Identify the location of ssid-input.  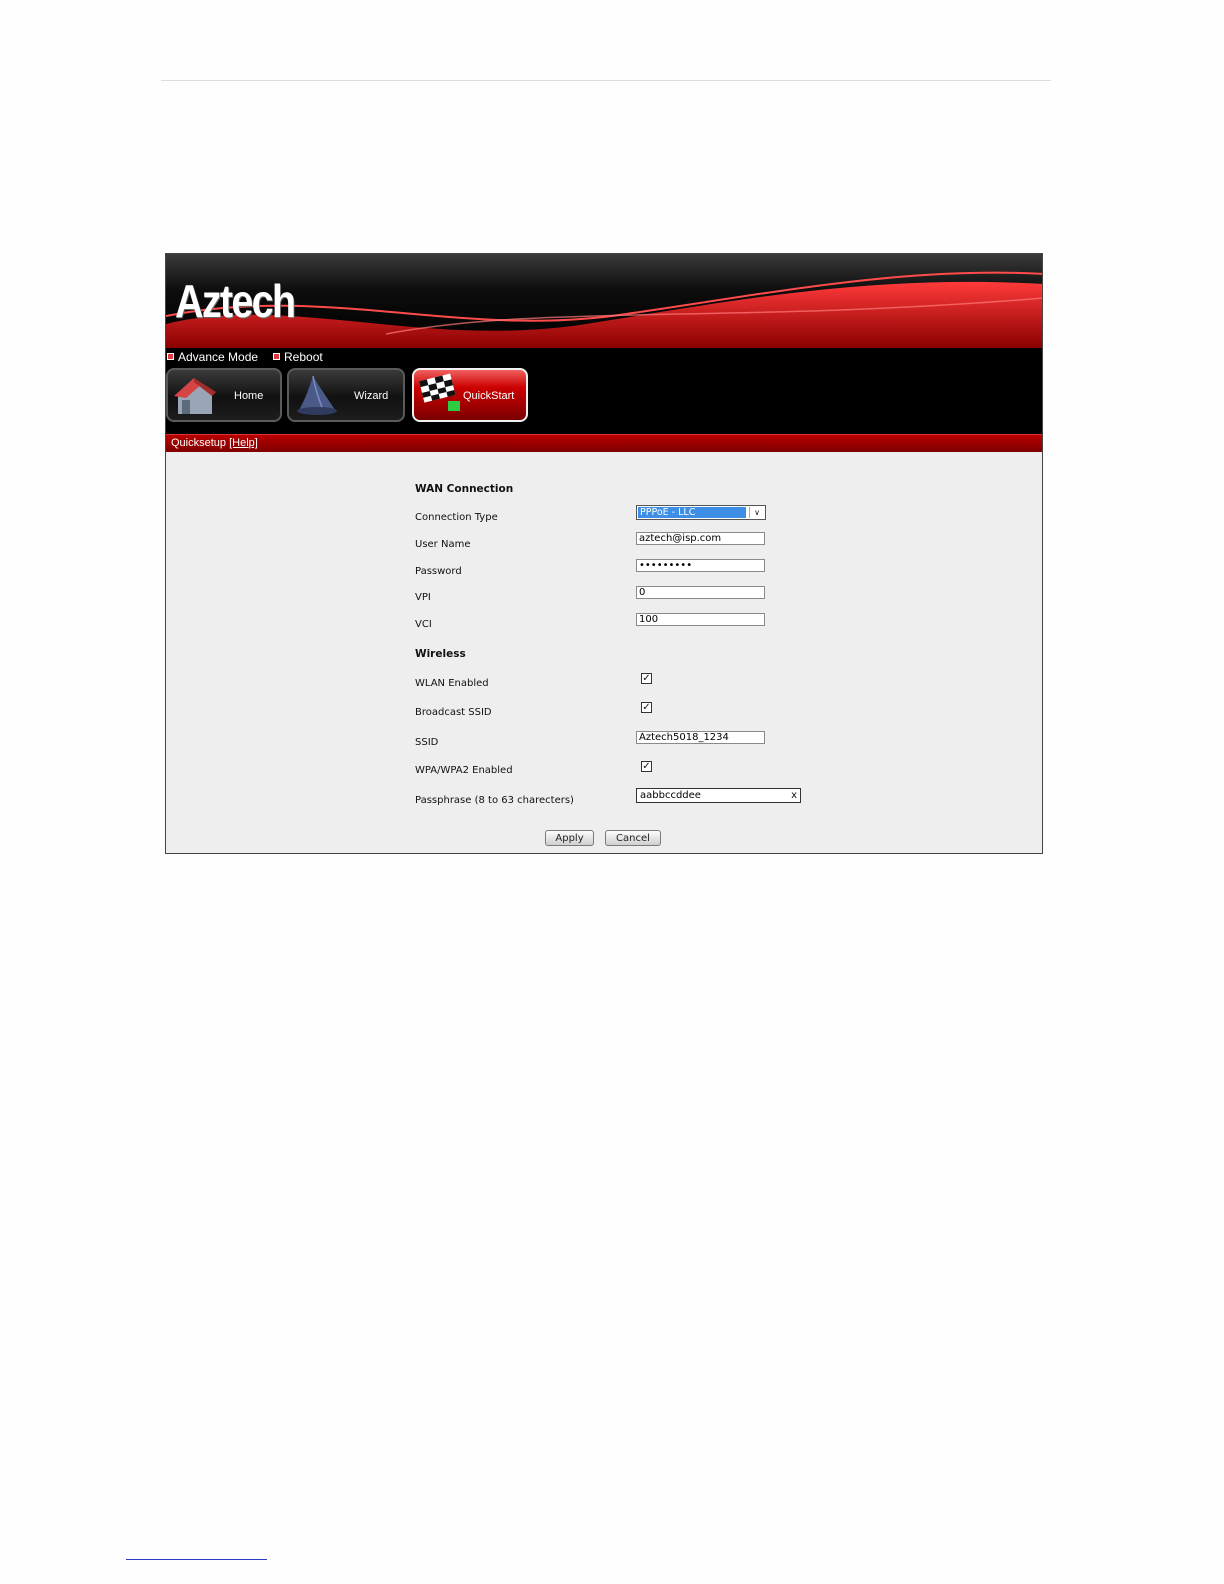
(700, 737).